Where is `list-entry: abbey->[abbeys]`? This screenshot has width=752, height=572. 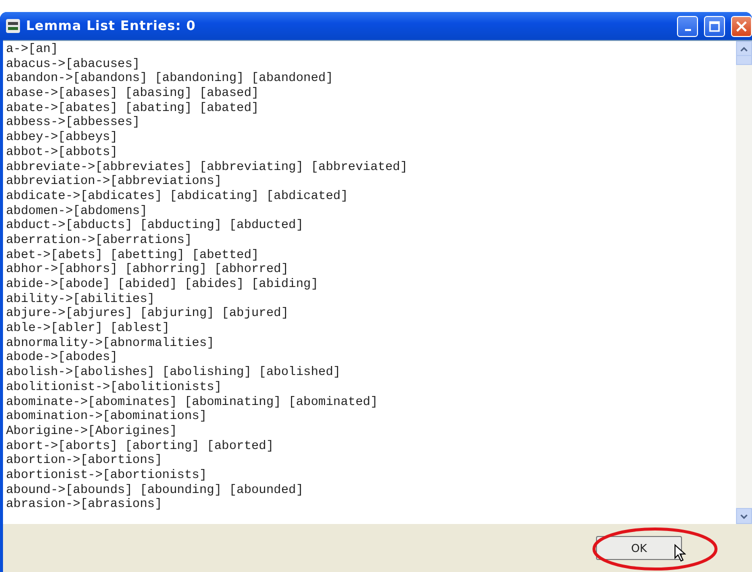 list-entry: abbey->[abbeys] is located at coordinates (62, 137).